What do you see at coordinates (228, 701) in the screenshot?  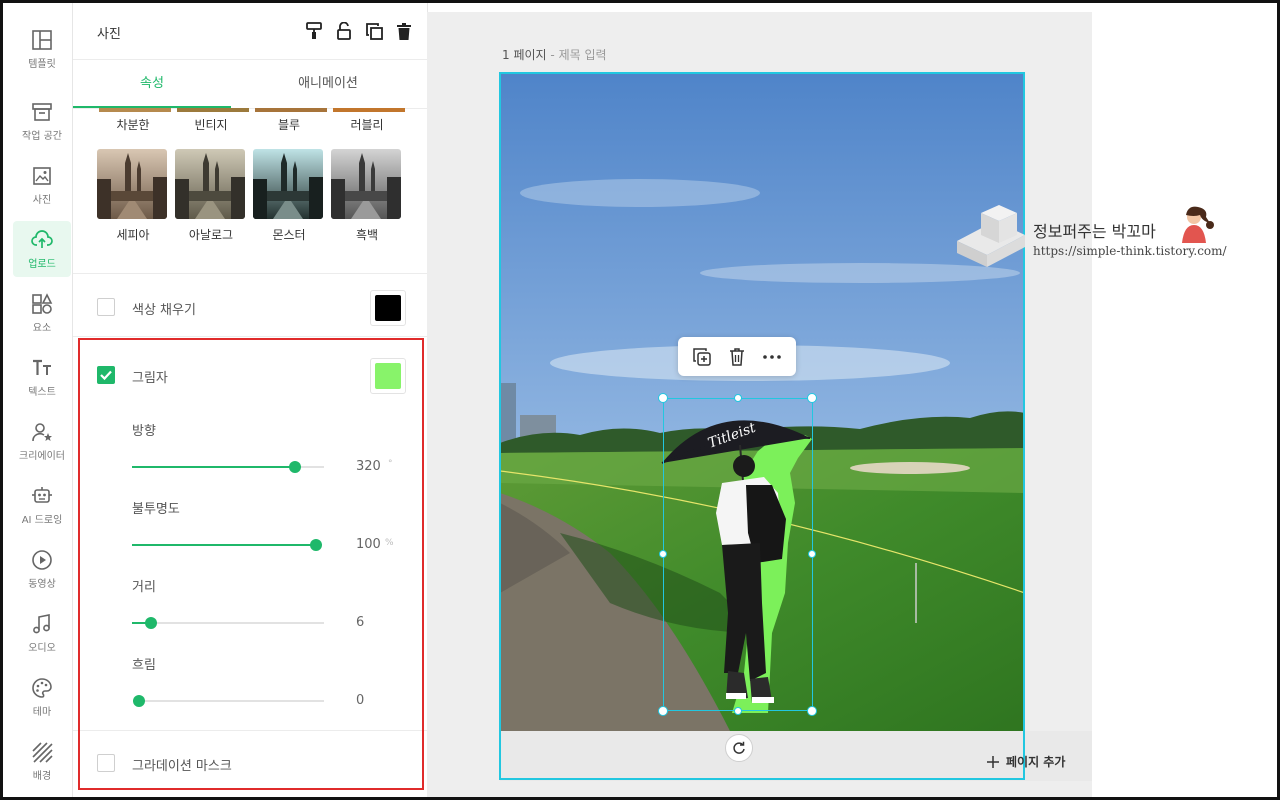 I see `blur-slider` at bounding box center [228, 701].